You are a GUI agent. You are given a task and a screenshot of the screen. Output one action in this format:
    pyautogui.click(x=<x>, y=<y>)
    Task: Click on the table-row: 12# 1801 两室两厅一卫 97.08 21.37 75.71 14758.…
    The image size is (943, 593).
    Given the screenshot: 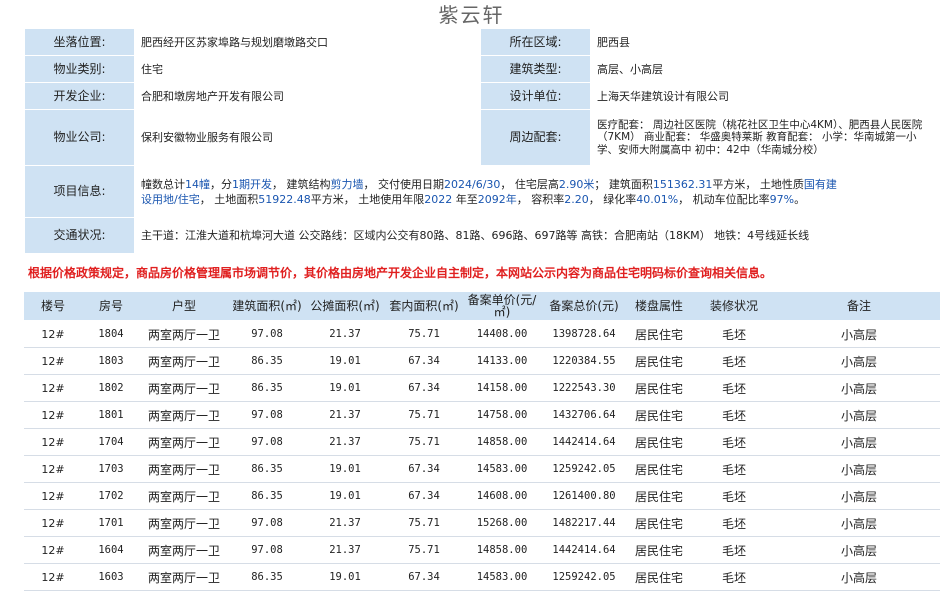 What is the action you would take?
    pyautogui.click(x=482, y=415)
    